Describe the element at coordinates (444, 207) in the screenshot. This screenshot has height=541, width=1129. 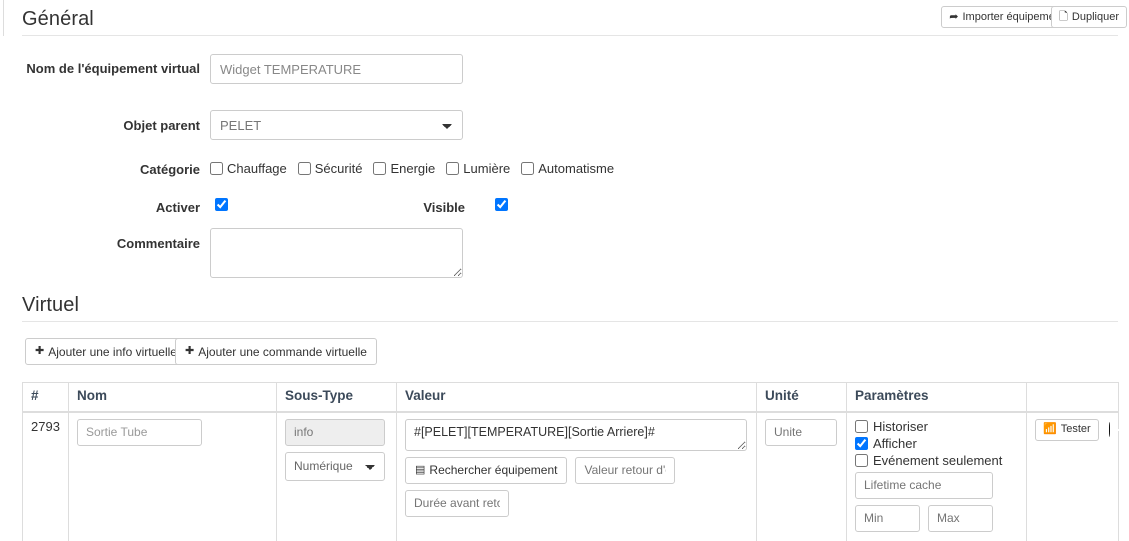
I see `visible-label: Visible` at that location.